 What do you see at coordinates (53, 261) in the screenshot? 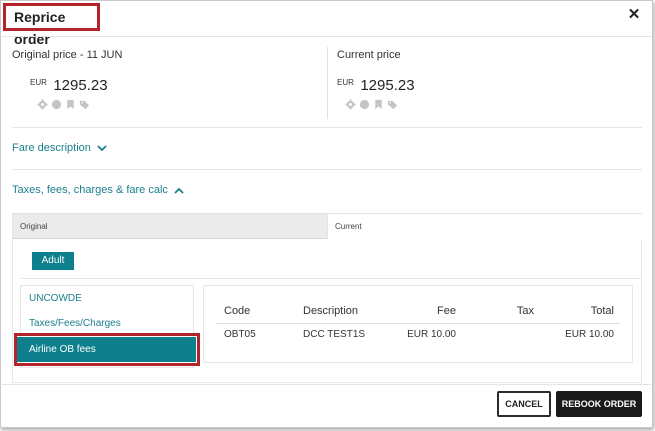
I see `adult-button: Adult` at bounding box center [53, 261].